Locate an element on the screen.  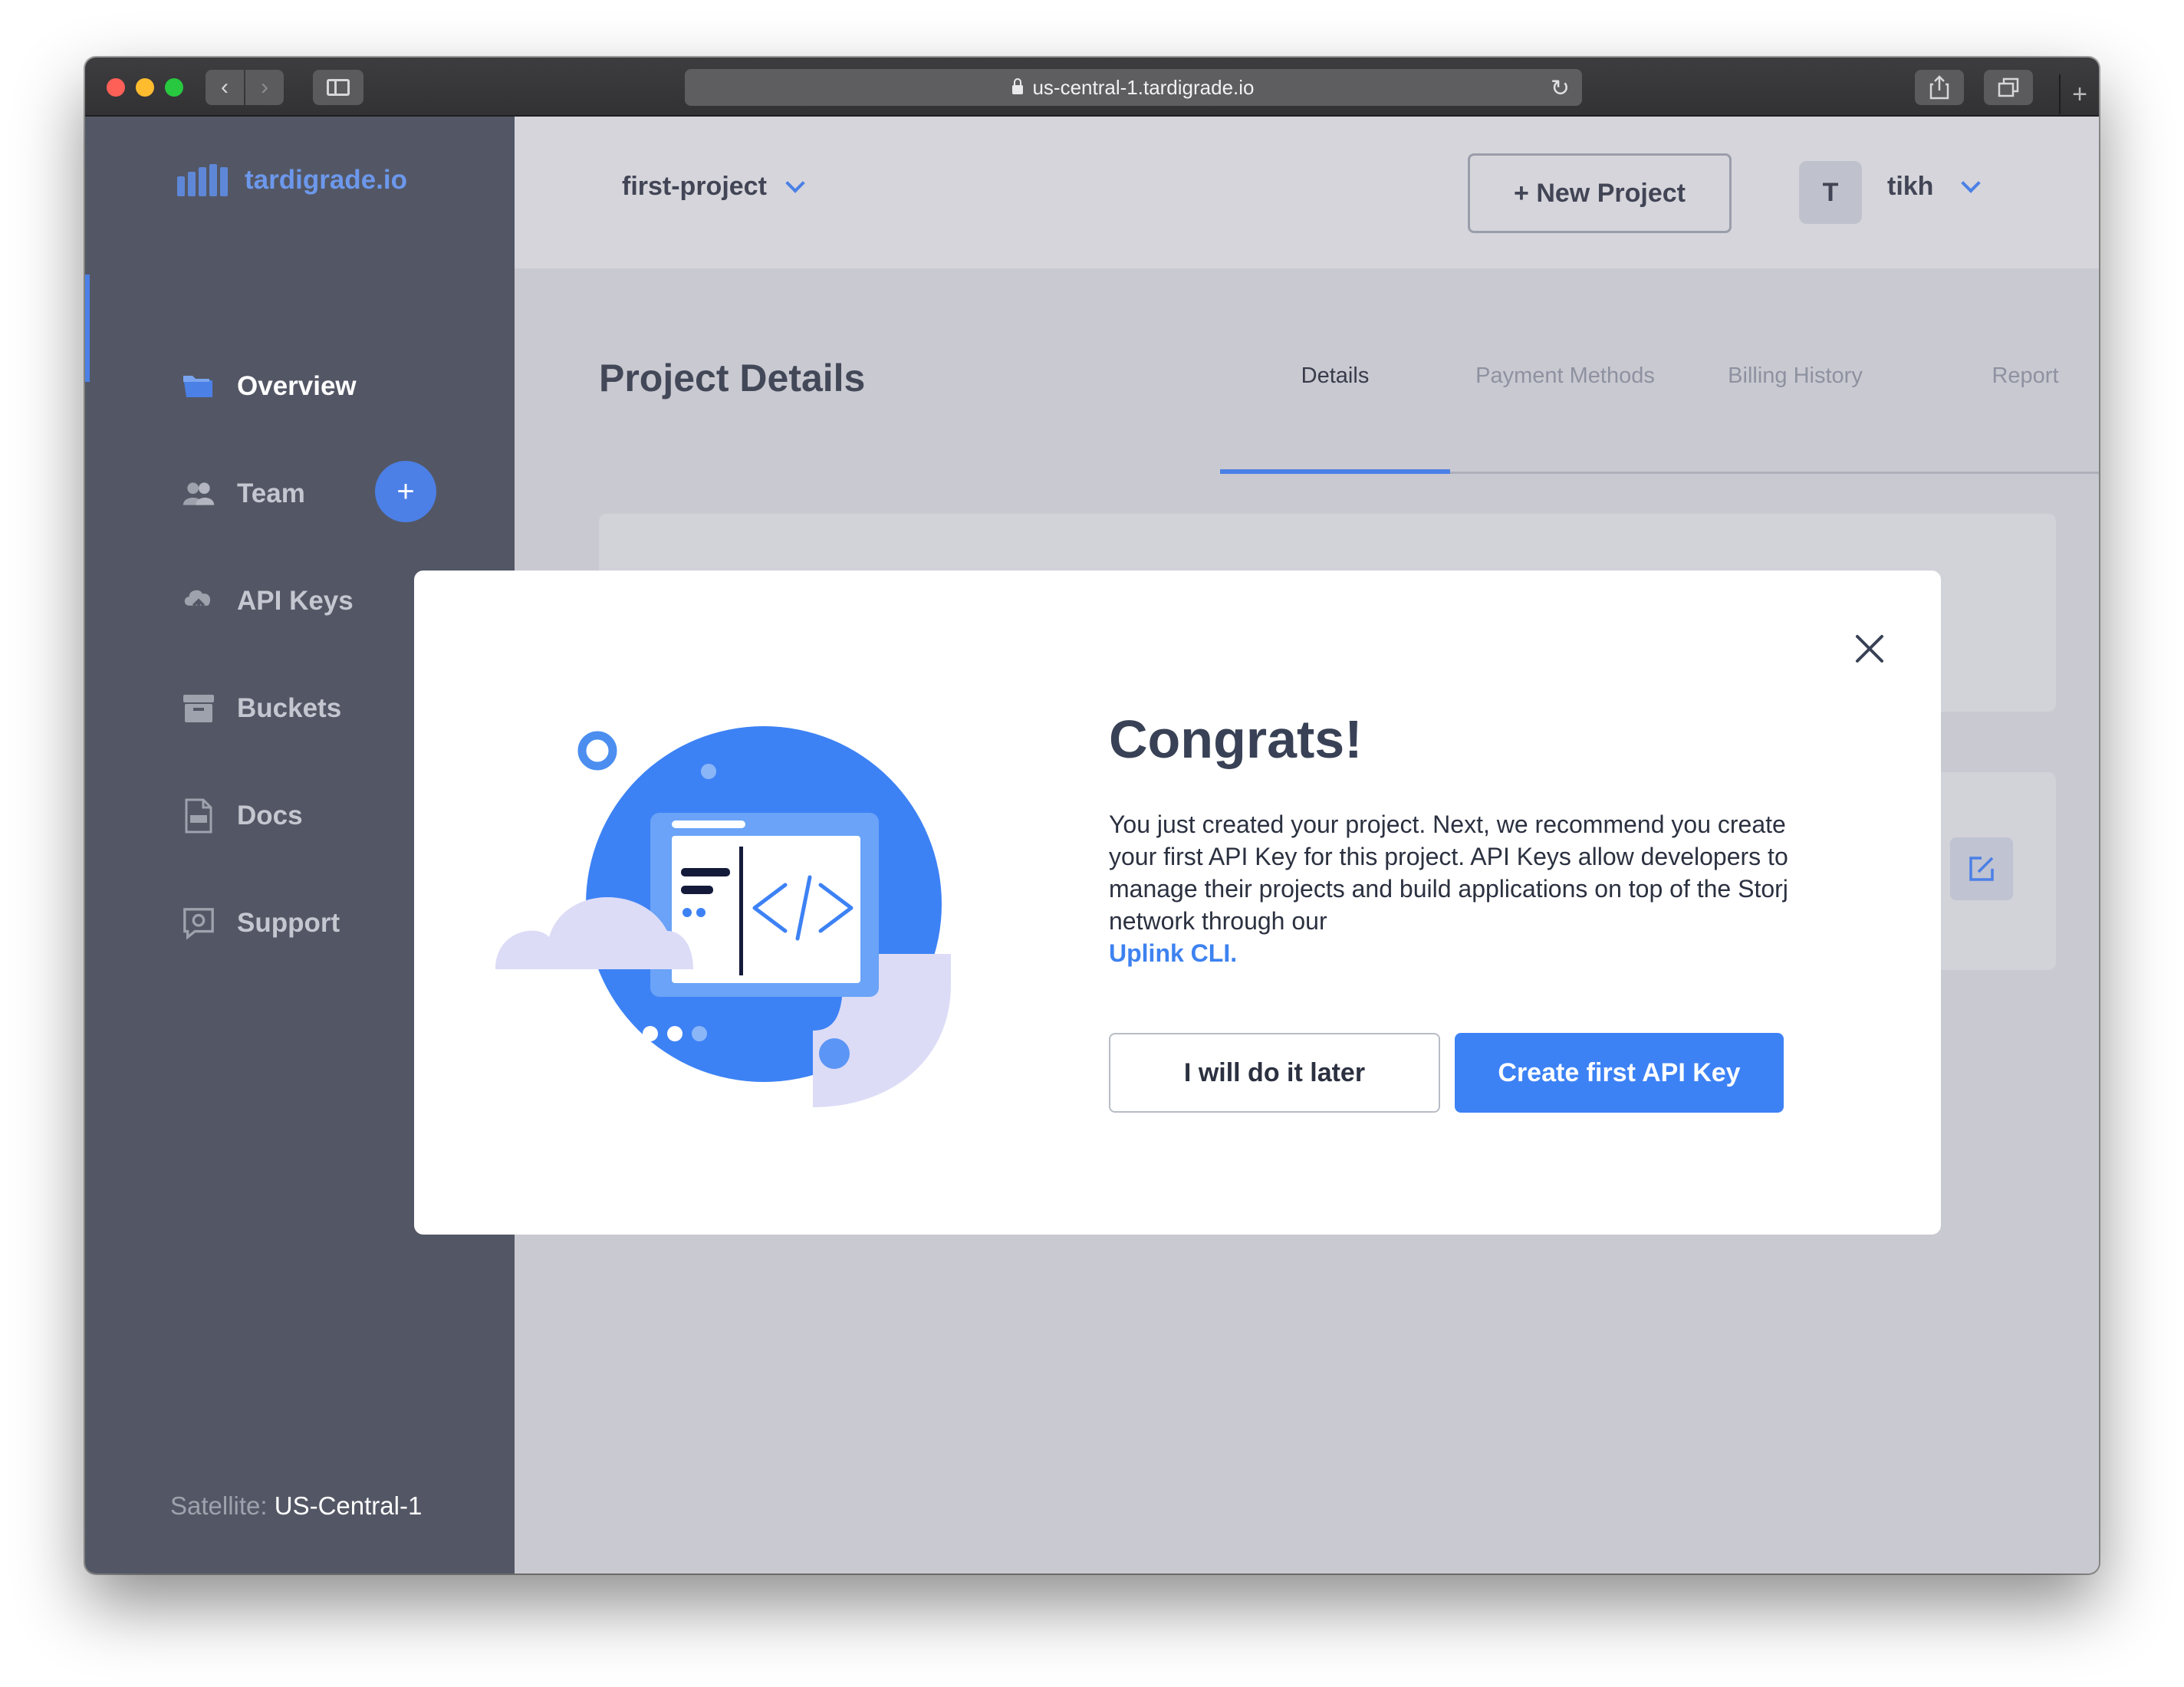
browser-titlebar: ‹ › us-central-1.tardigrade.io ↻ + is located at coordinates (1092, 88).